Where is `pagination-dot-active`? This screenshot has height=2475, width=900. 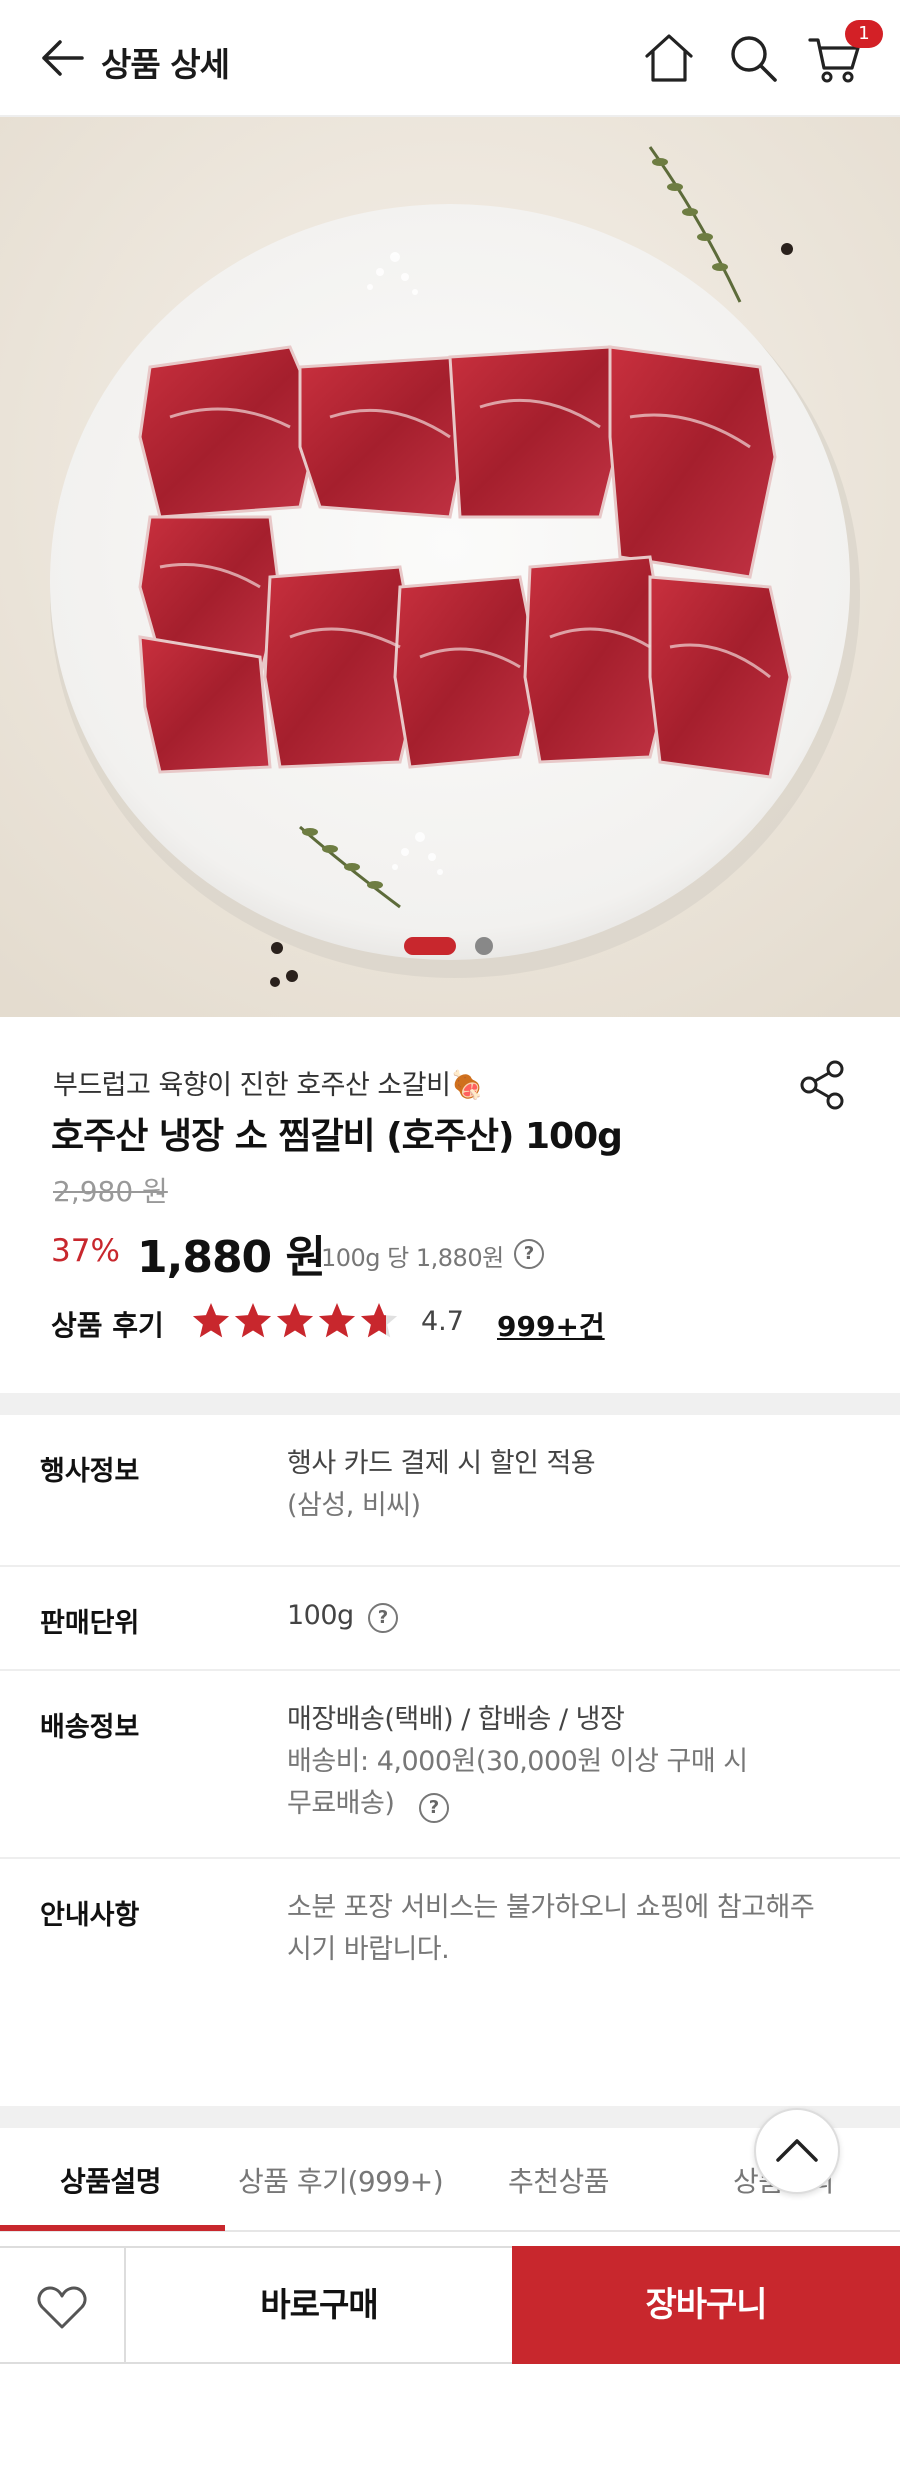
pagination-dot-active is located at coordinates (430, 946).